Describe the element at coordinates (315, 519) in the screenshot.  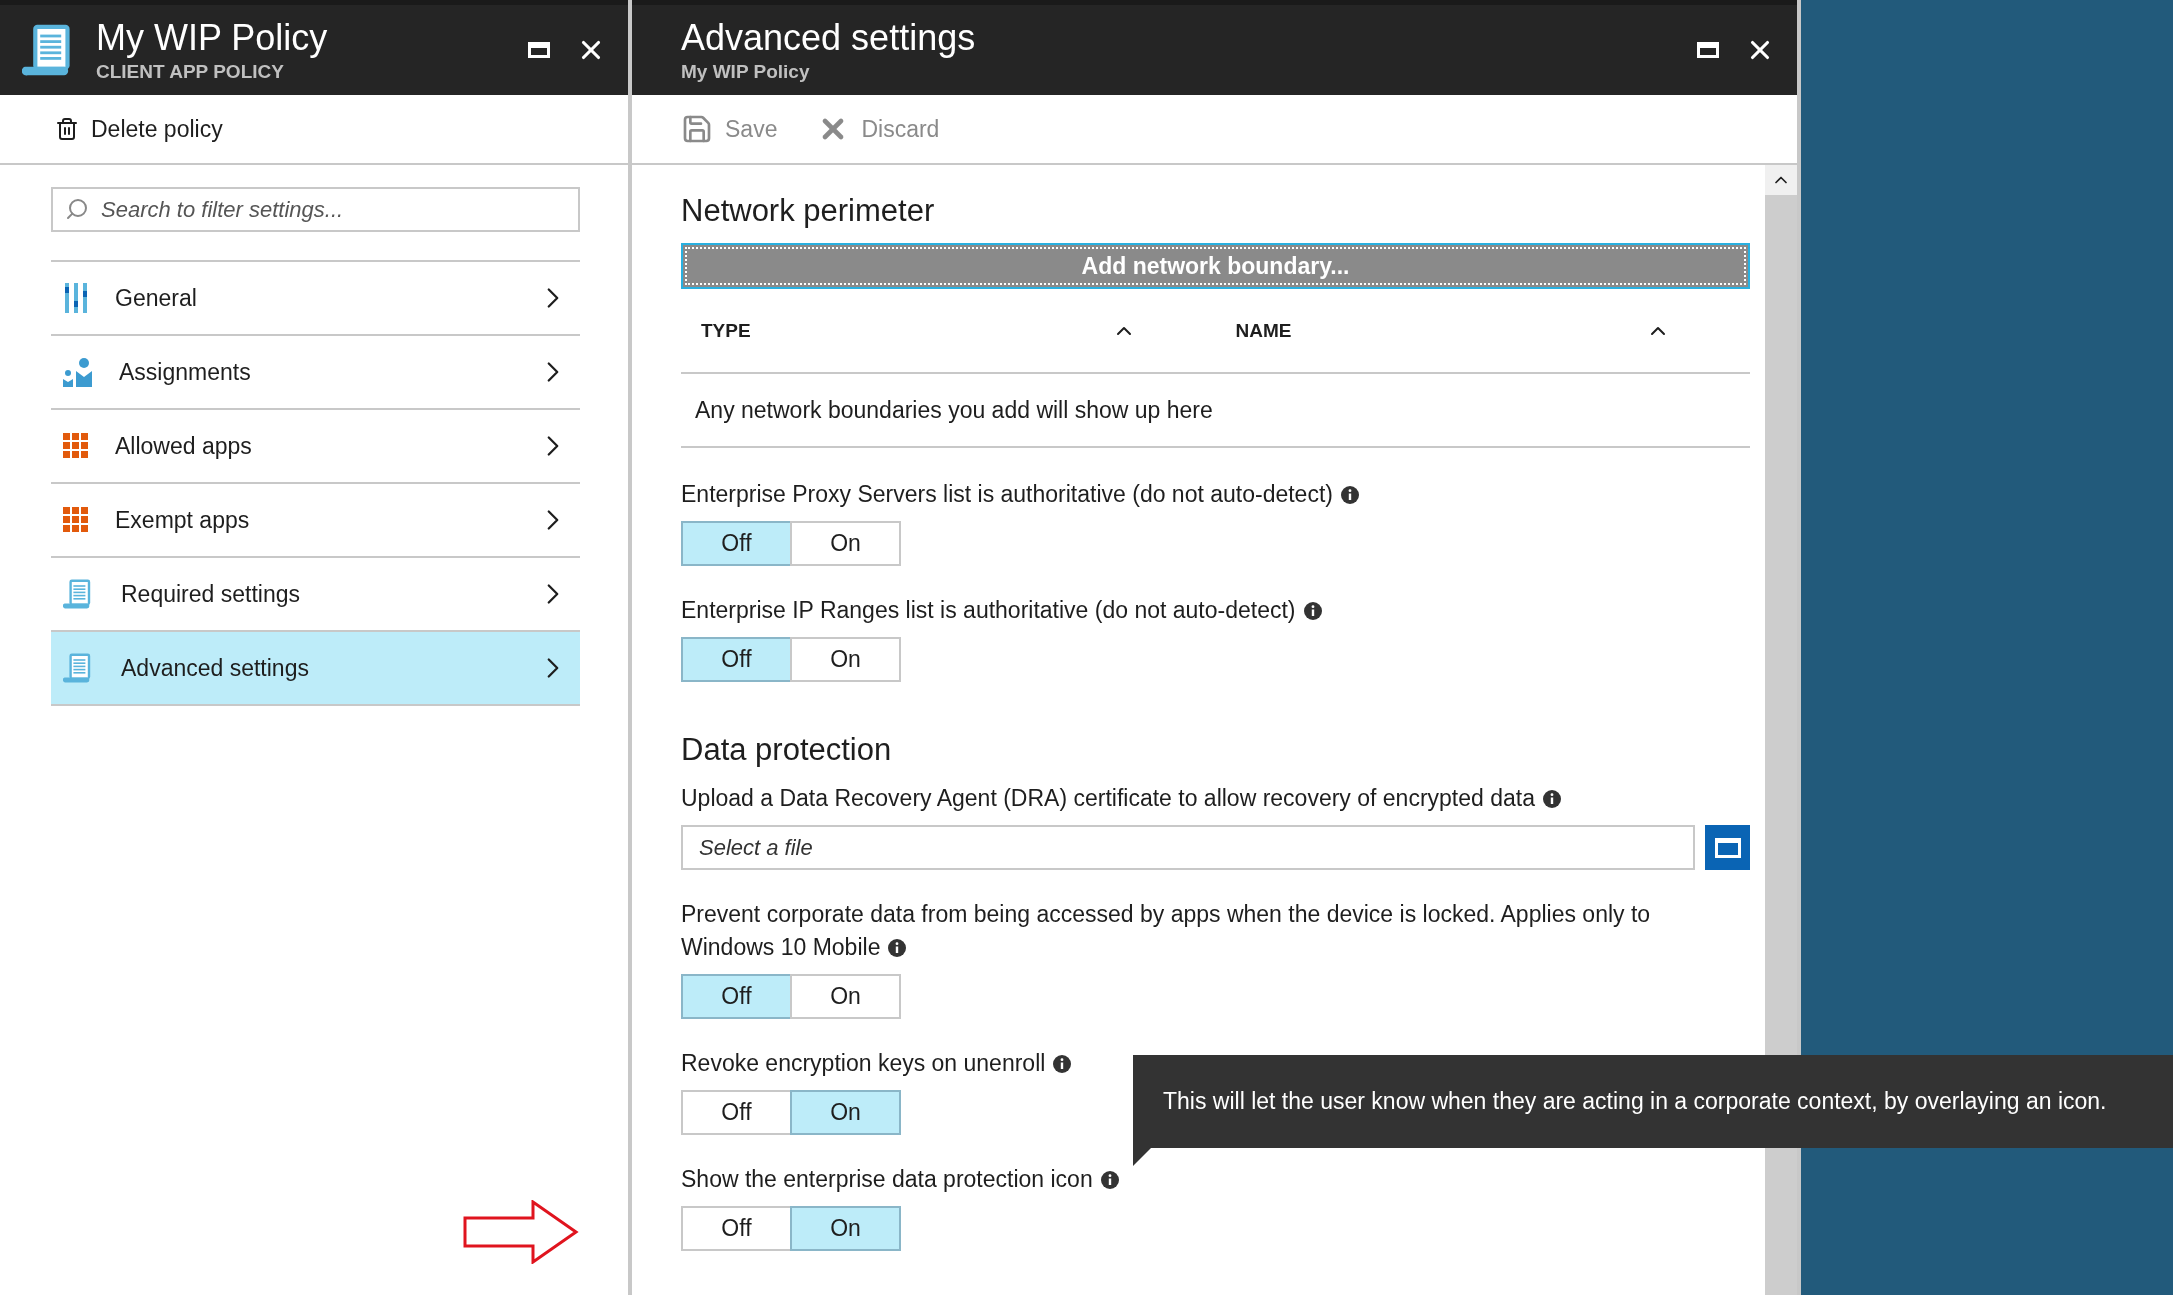
I see `menu-item: Exempt apps` at that location.